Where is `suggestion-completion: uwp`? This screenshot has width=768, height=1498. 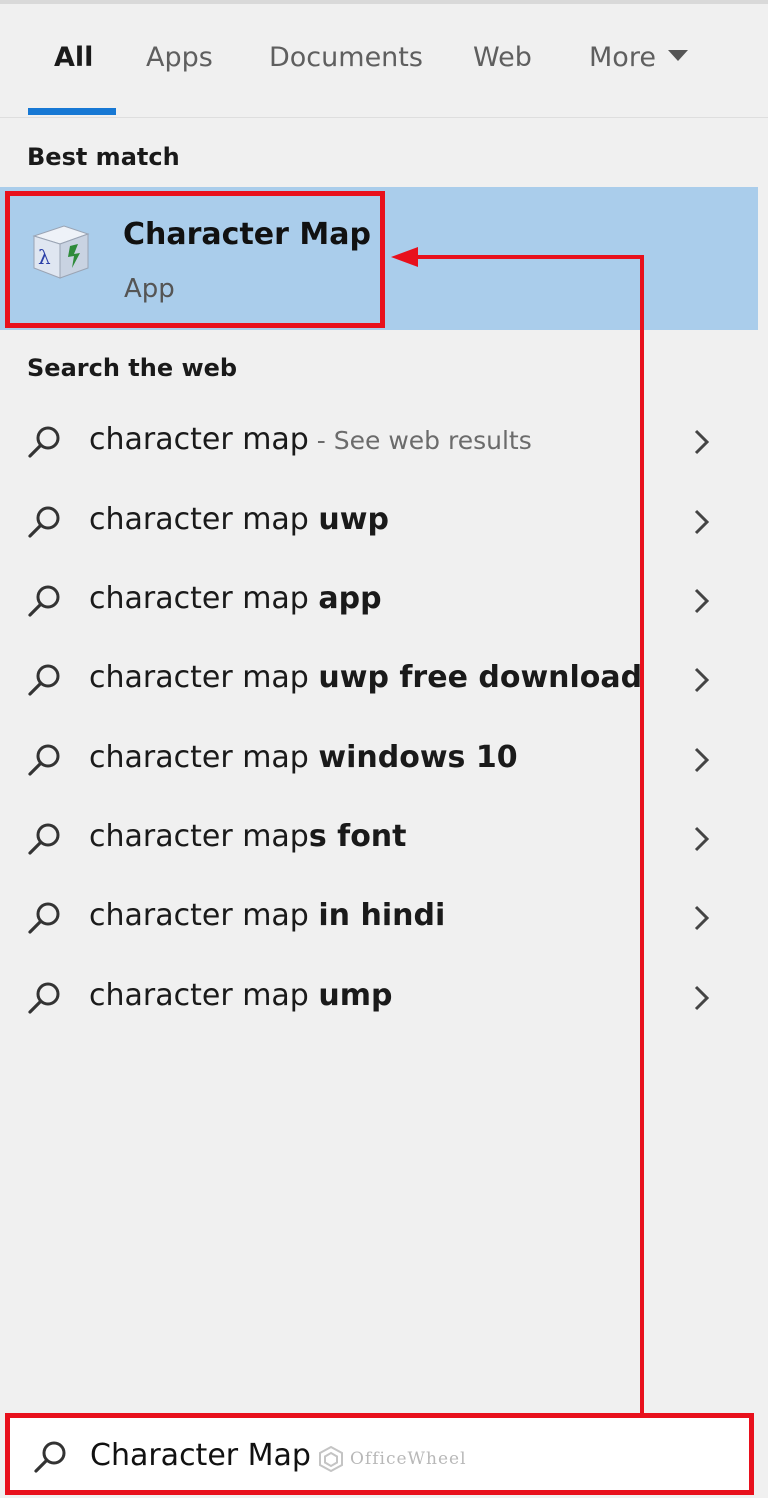
suggestion-completion: uwp is located at coordinates (353, 519).